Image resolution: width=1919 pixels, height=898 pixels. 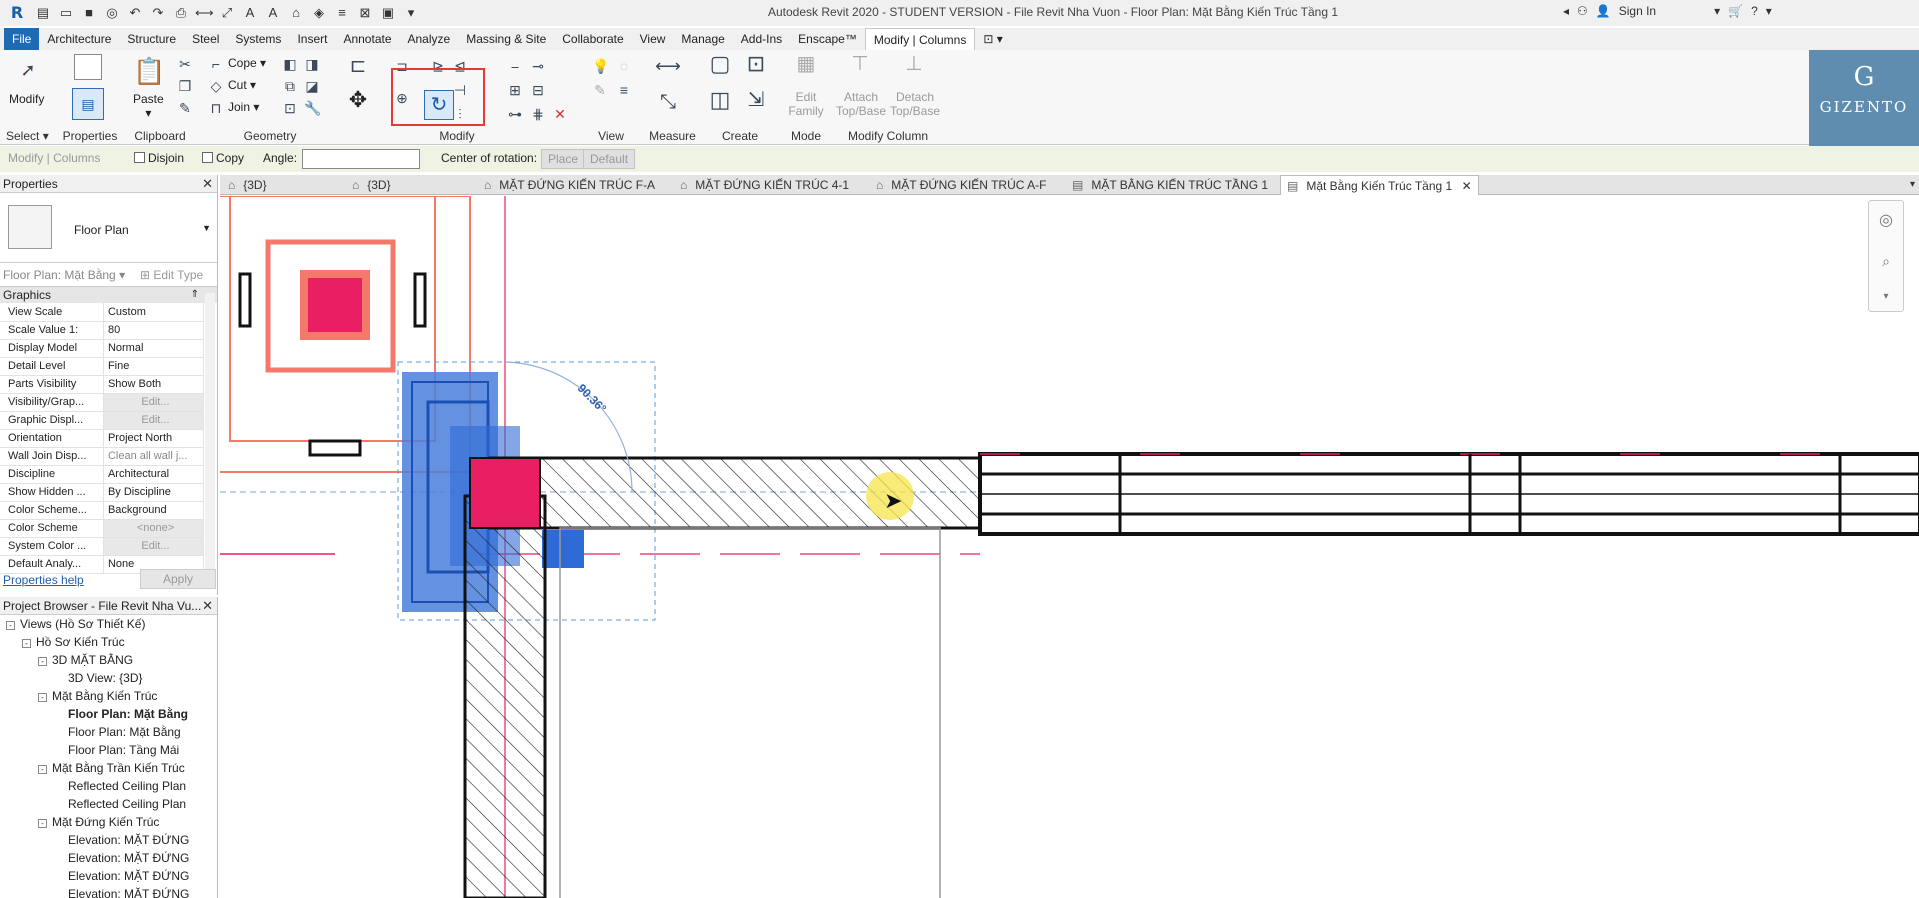 What do you see at coordinates (312, 64) in the screenshot?
I see `split-face-icon: ◨` at bounding box center [312, 64].